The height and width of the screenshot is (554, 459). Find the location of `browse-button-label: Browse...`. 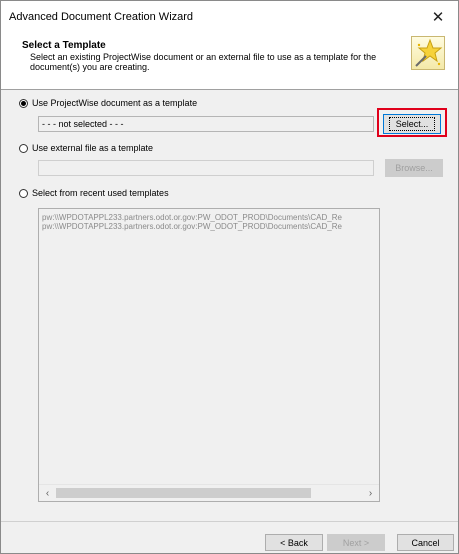

browse-button-label: Browse... is located at coordinates (414, 168).